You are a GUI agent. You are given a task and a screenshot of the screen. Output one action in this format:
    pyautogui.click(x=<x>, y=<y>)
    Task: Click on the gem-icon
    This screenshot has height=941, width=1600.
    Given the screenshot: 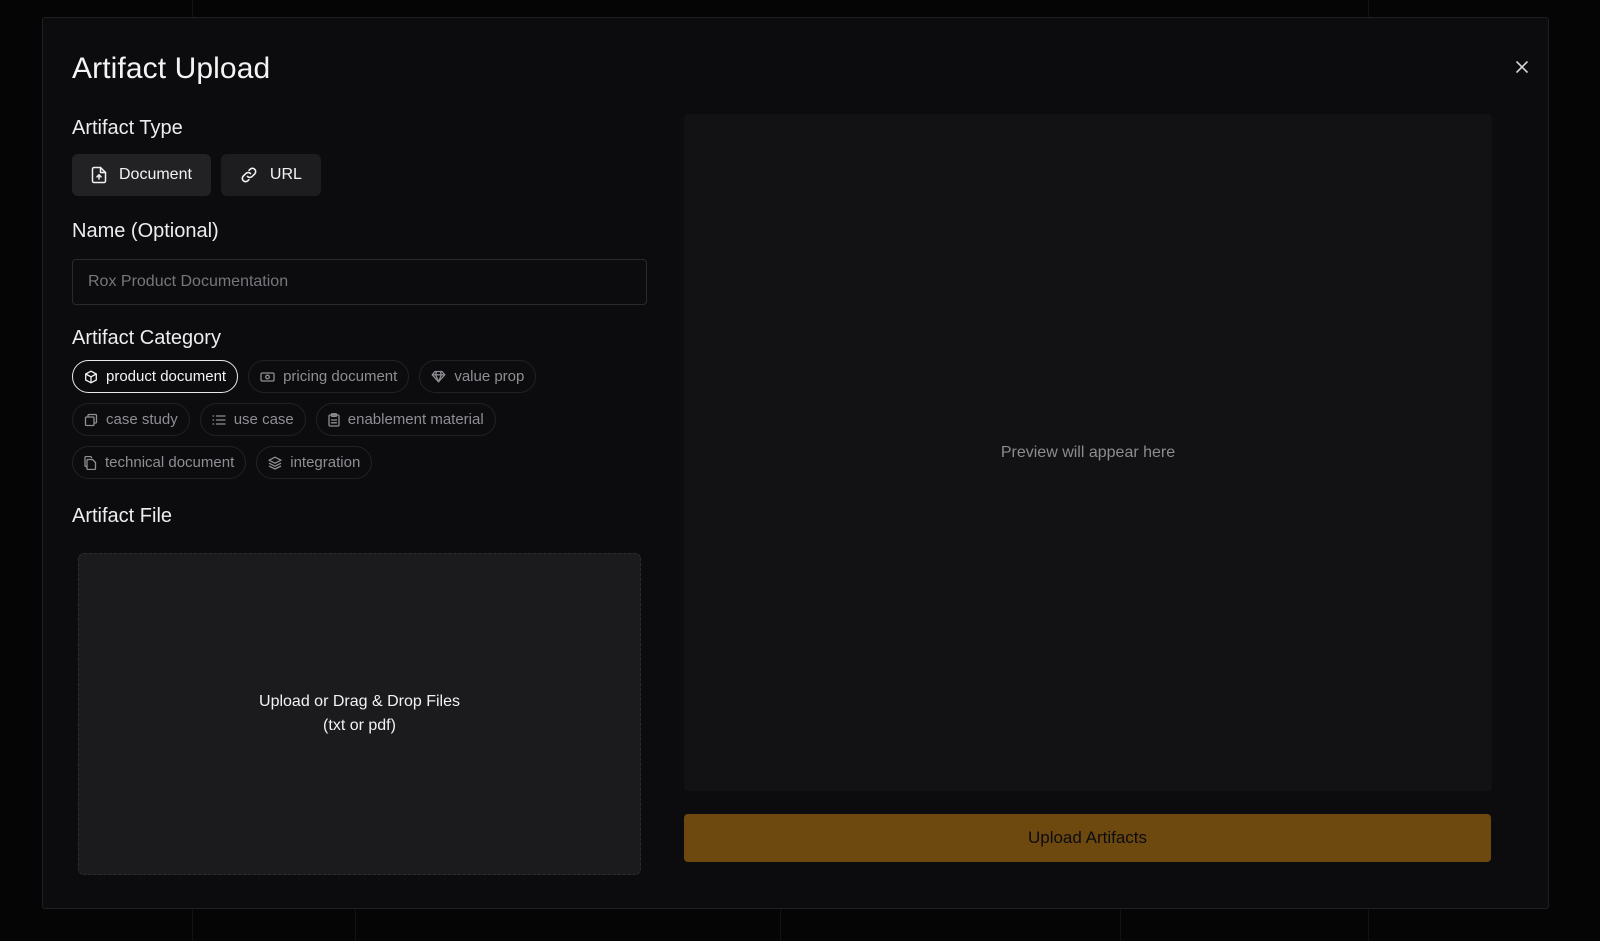 What is the action you would take?
    pyautogui.click(x=438, y=376)
    